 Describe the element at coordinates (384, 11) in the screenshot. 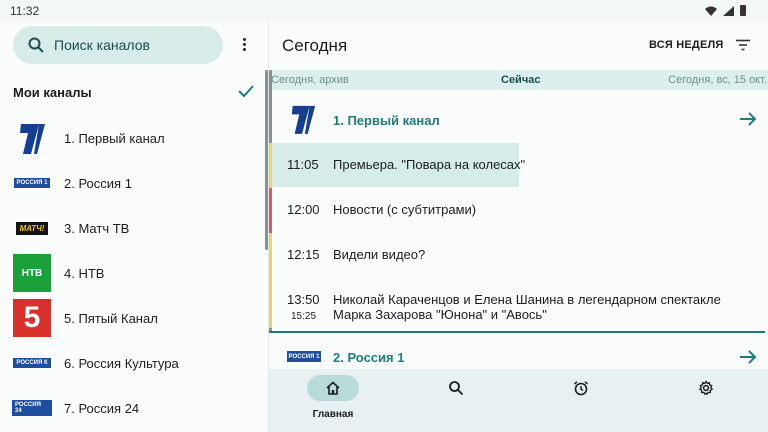

I see `status-bar: 11:32` at that location.